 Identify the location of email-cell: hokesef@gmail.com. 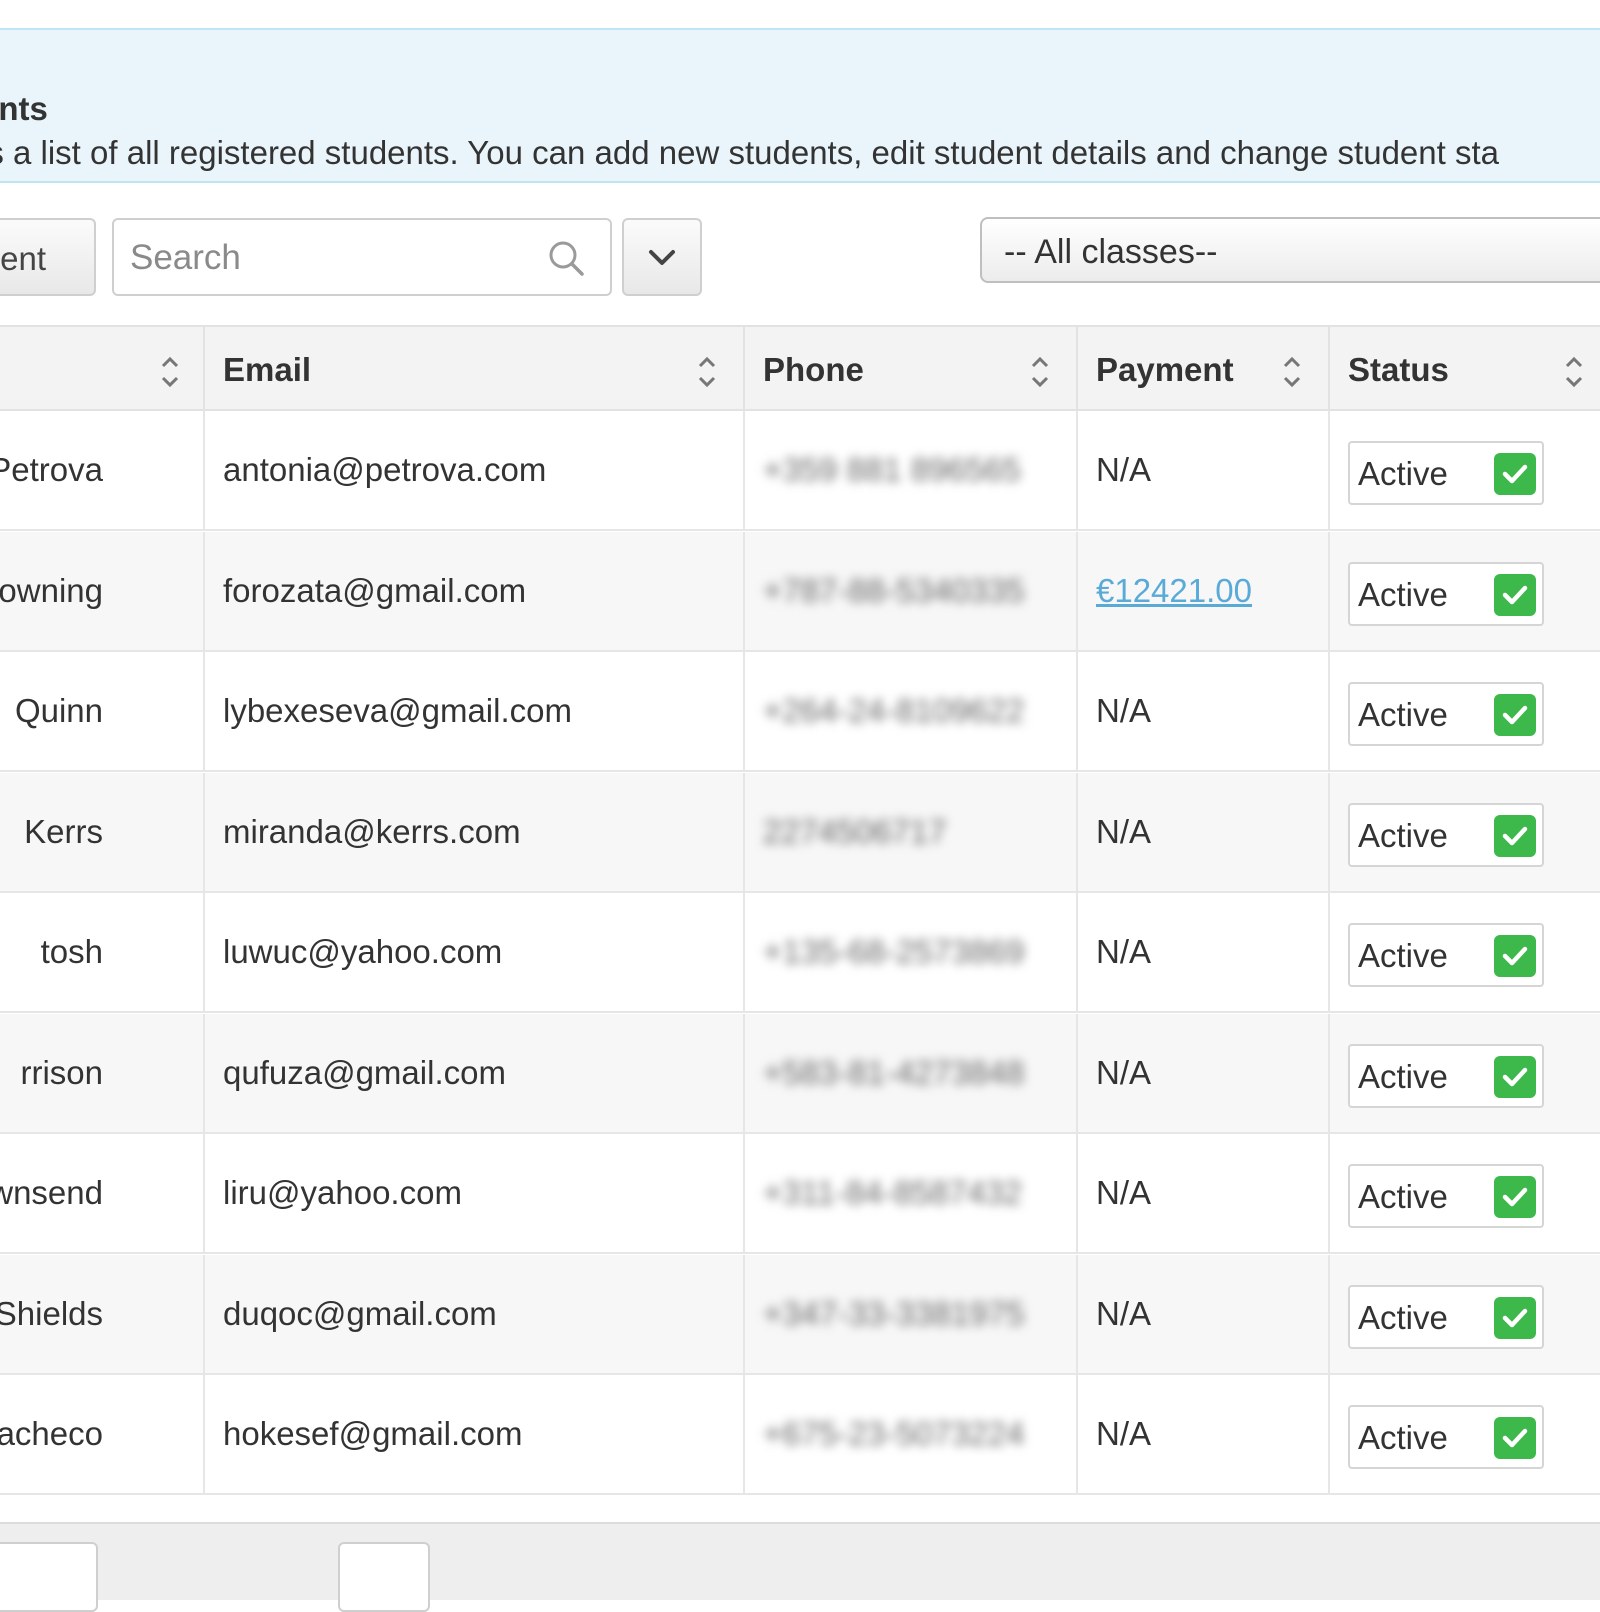
(475, 1434).